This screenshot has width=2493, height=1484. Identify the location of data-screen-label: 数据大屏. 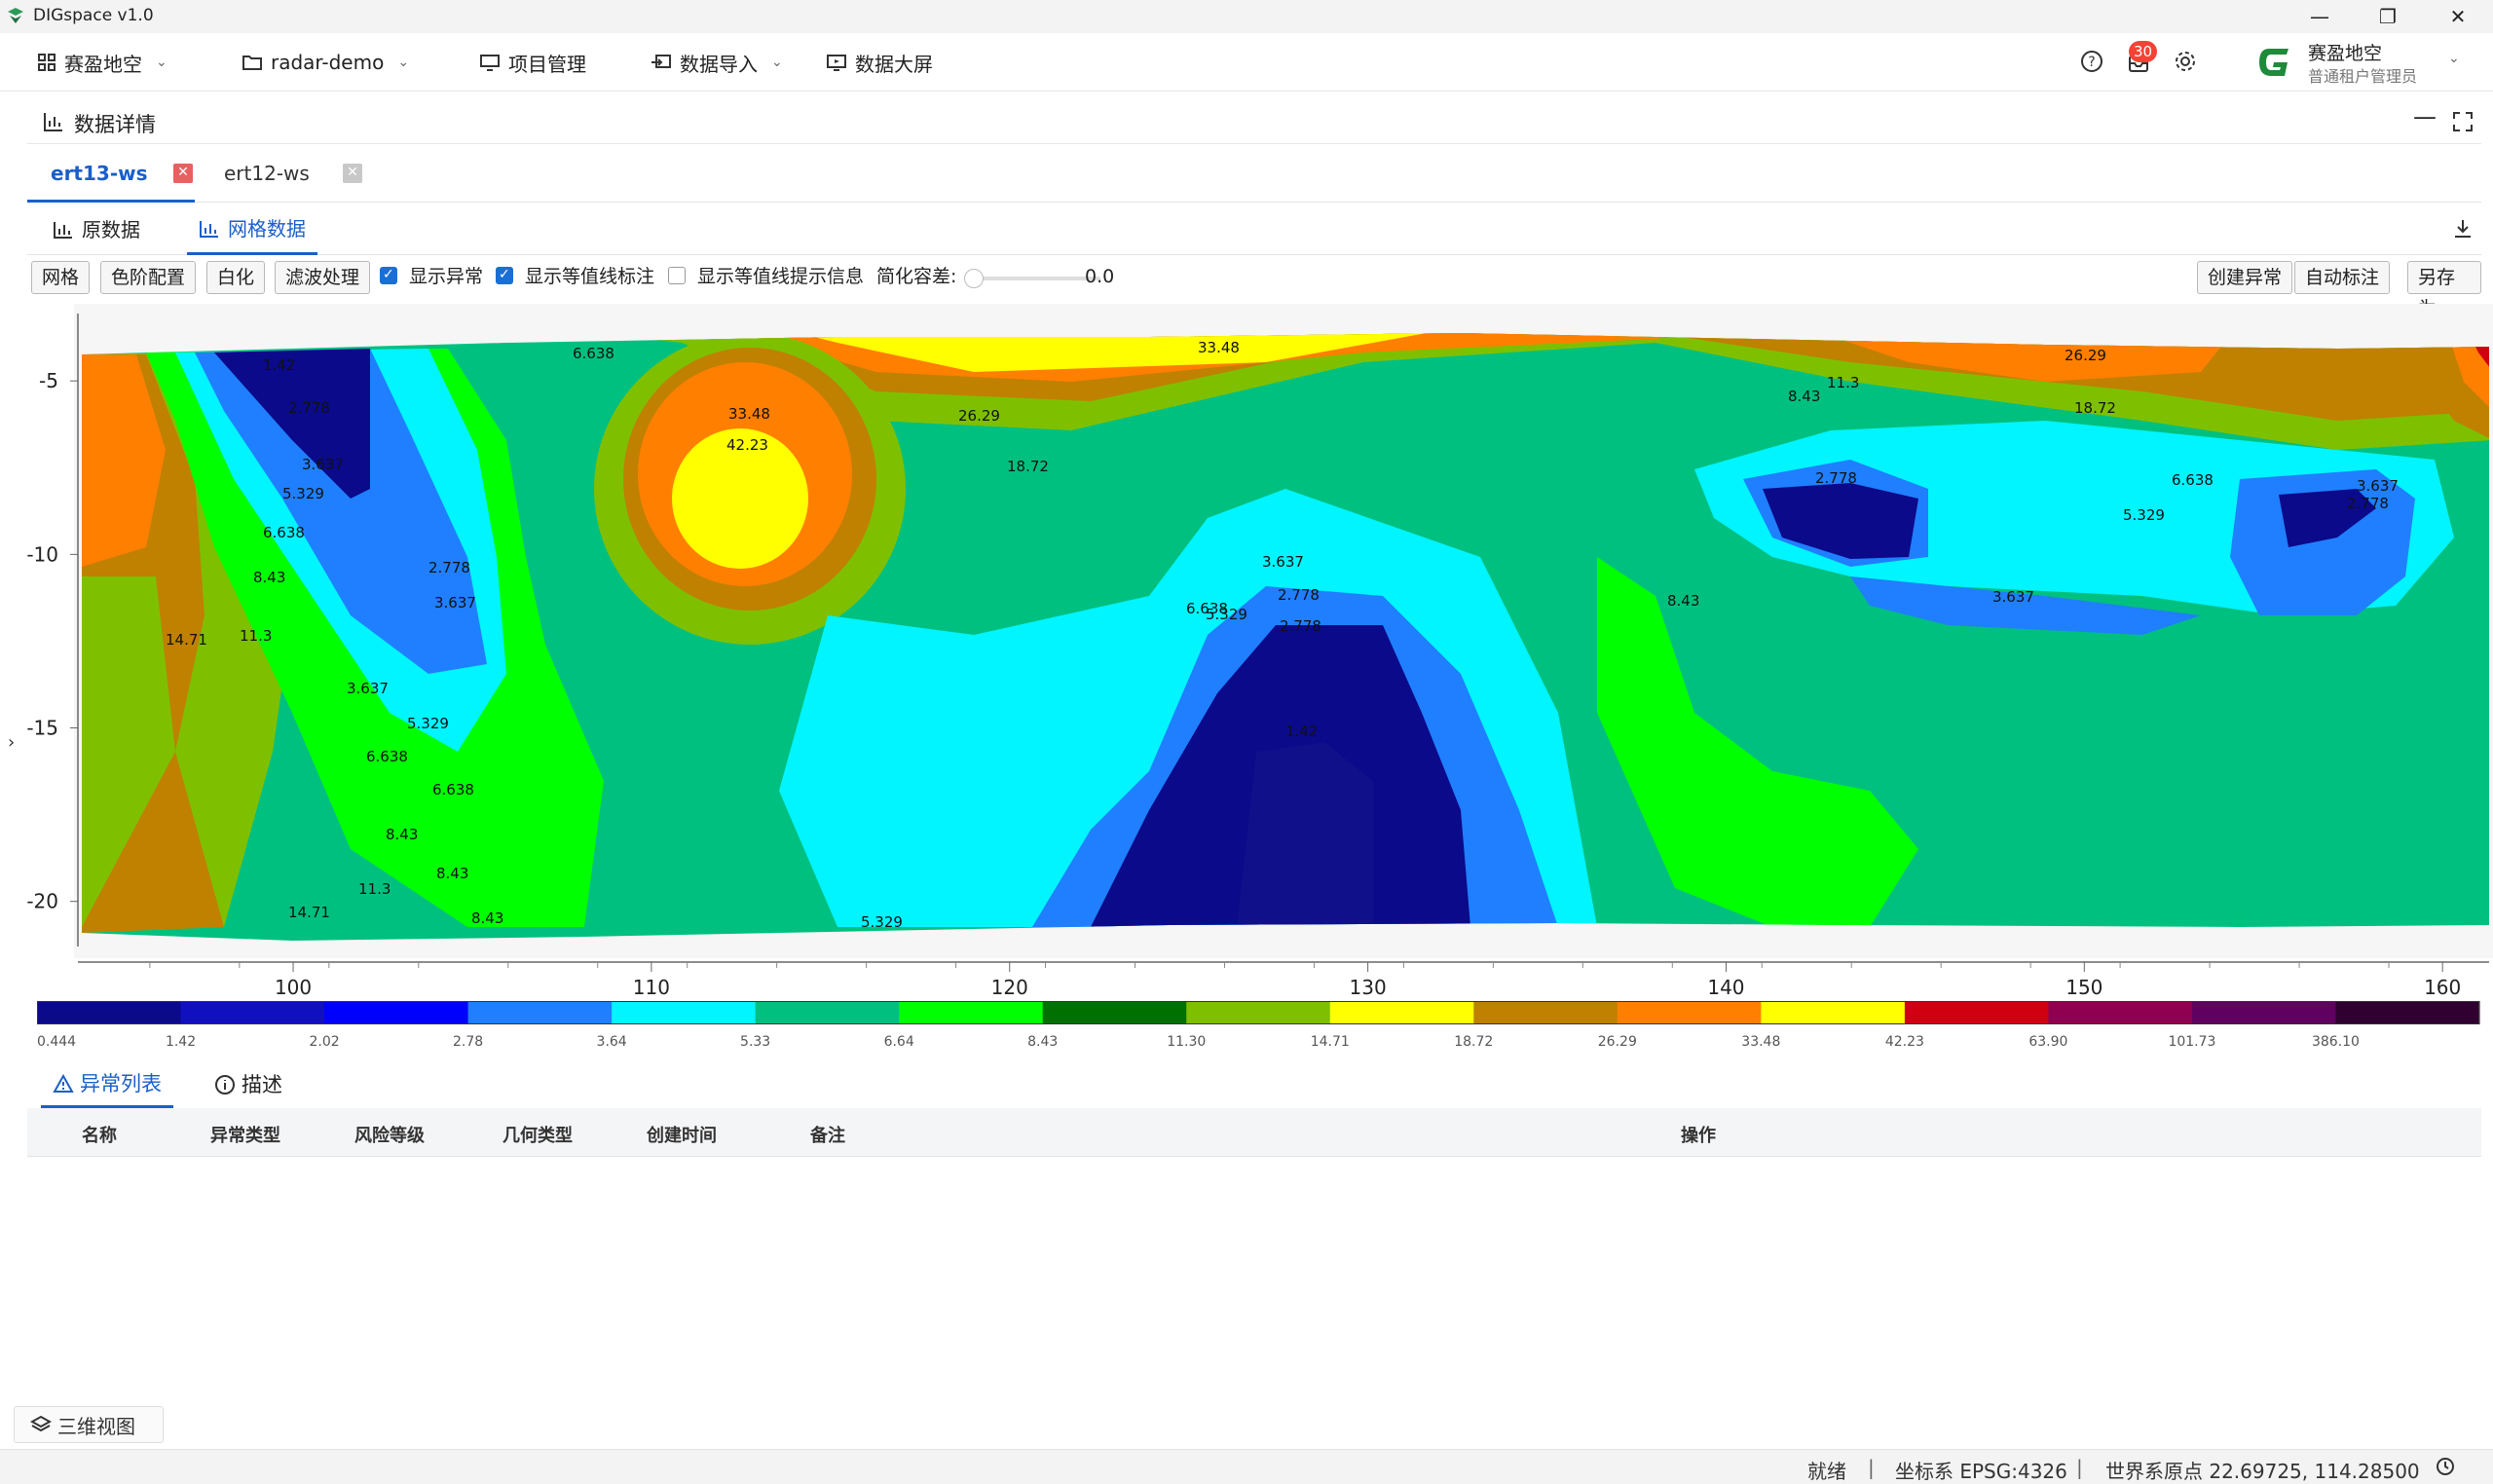
(894, 64).